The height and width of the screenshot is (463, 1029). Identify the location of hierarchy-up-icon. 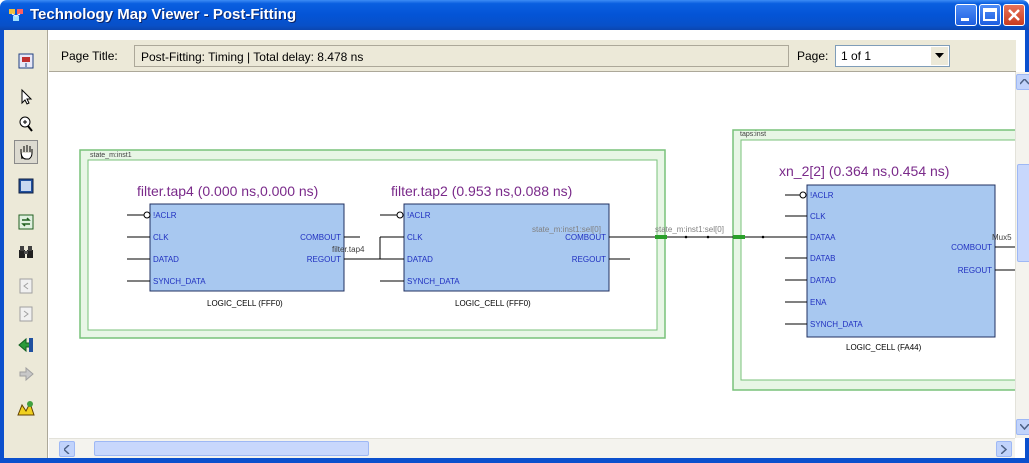
(26, 61).